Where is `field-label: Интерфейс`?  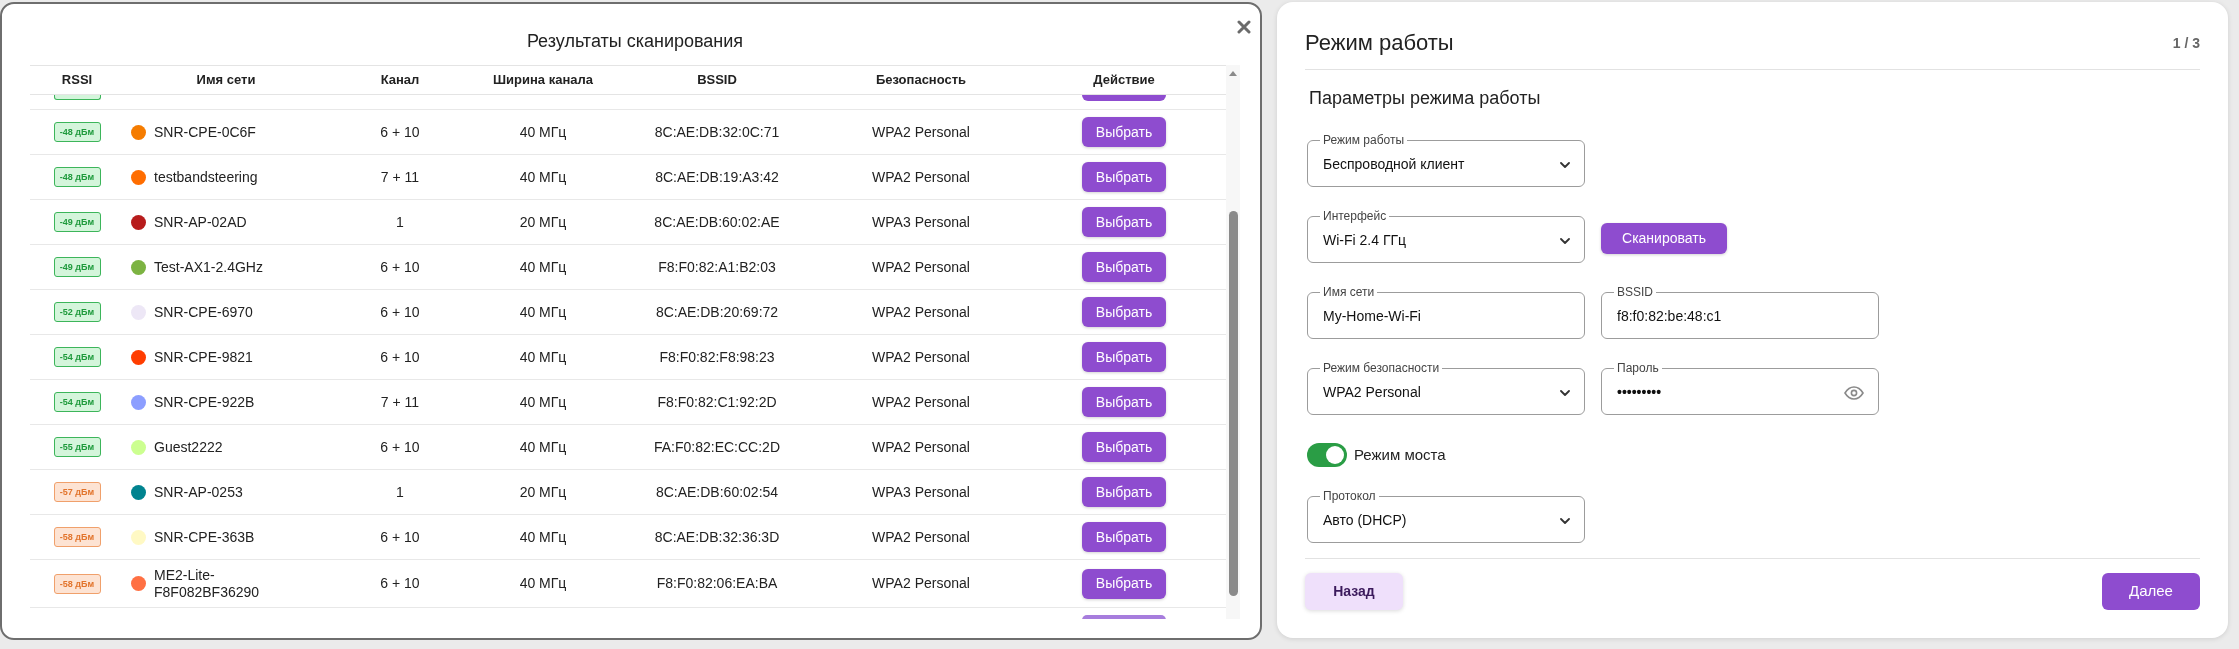
field-label: Интерфейс is located at coordinates (1355, 216).